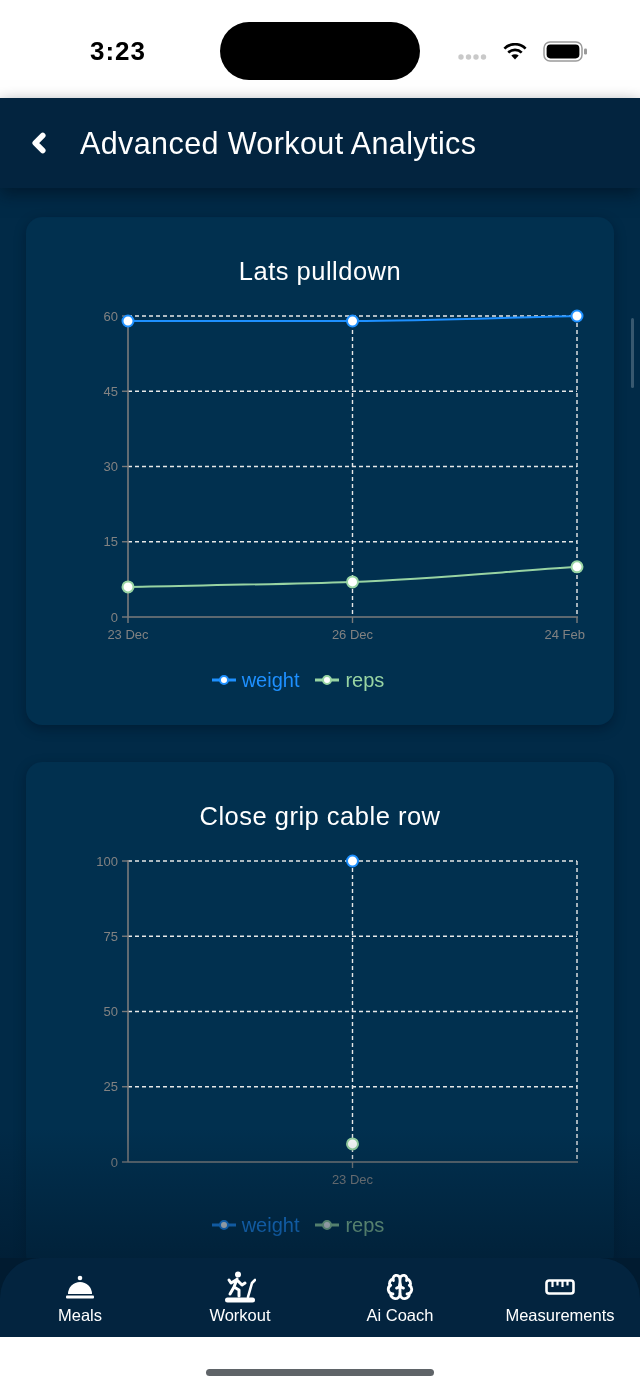 This screenshot has height=1391, width=640. What do you see at coordinates (107, 861) in the screenshot?
I see `y-axis-label: 100` at bounding box center [107, 861].